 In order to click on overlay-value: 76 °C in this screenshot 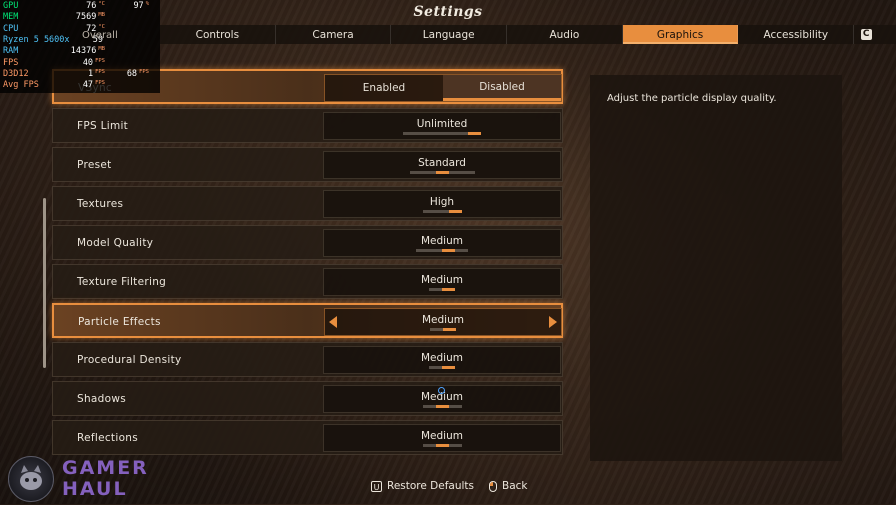, I will do `click(80, 6)`.